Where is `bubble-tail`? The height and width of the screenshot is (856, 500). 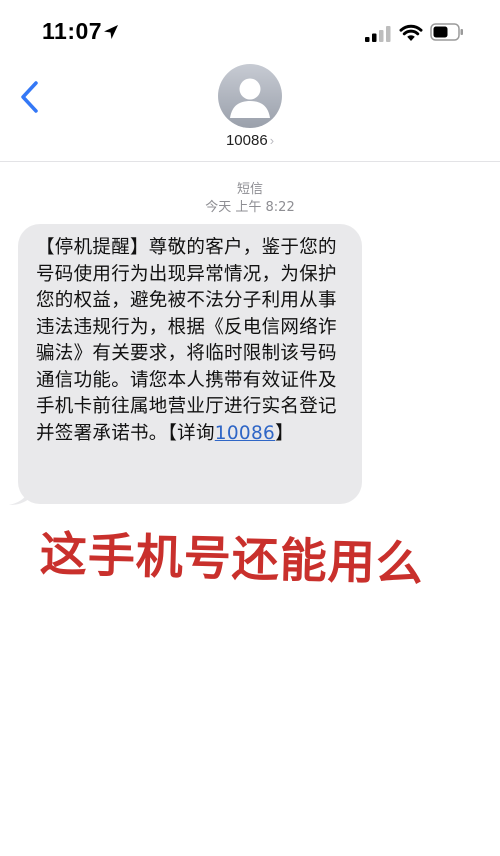
bubble-tail is located at coordinates (19, 496).